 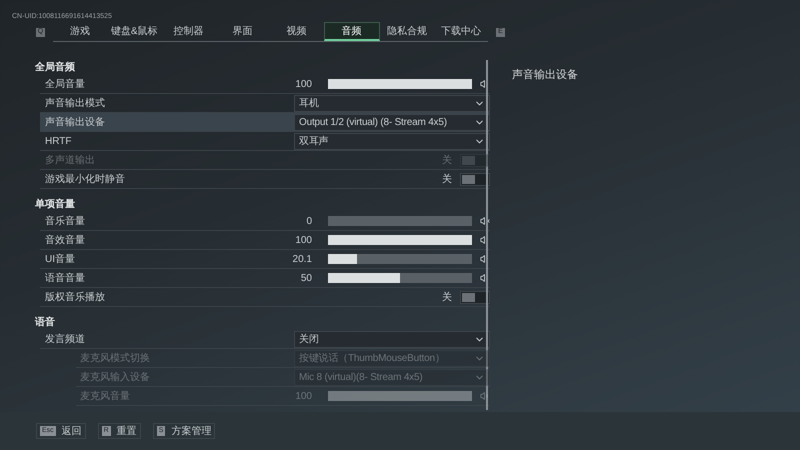 What do you see at coordinates (60, 259) in the screenshot?
I see `setting-label: UI音量` at bounding box center [60, 259].